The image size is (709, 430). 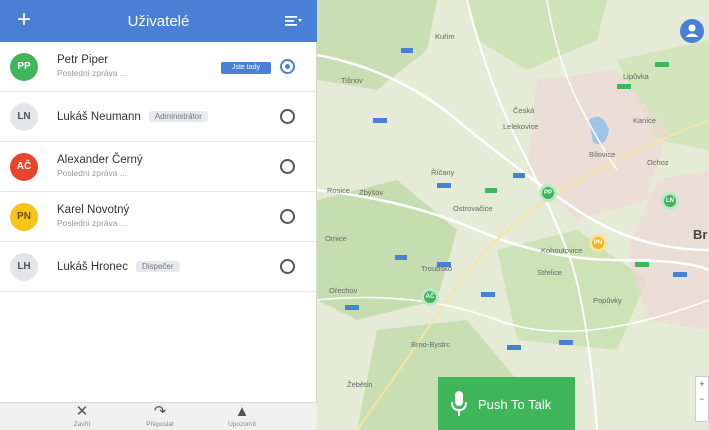 I want to click on map-place-label: Ořechov, so click(x=343, y=290).